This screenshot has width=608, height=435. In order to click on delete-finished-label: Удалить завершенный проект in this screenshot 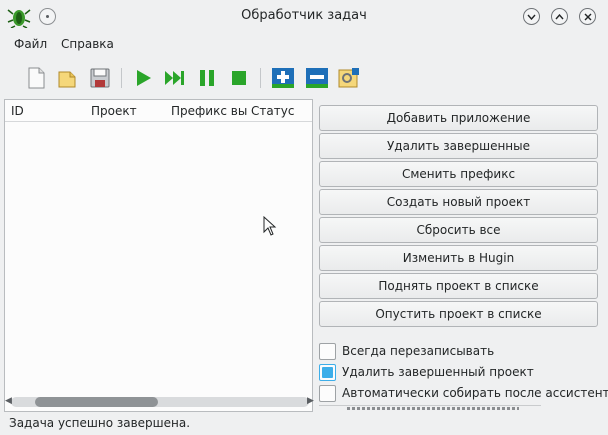, I will do `click(438, 372)`.